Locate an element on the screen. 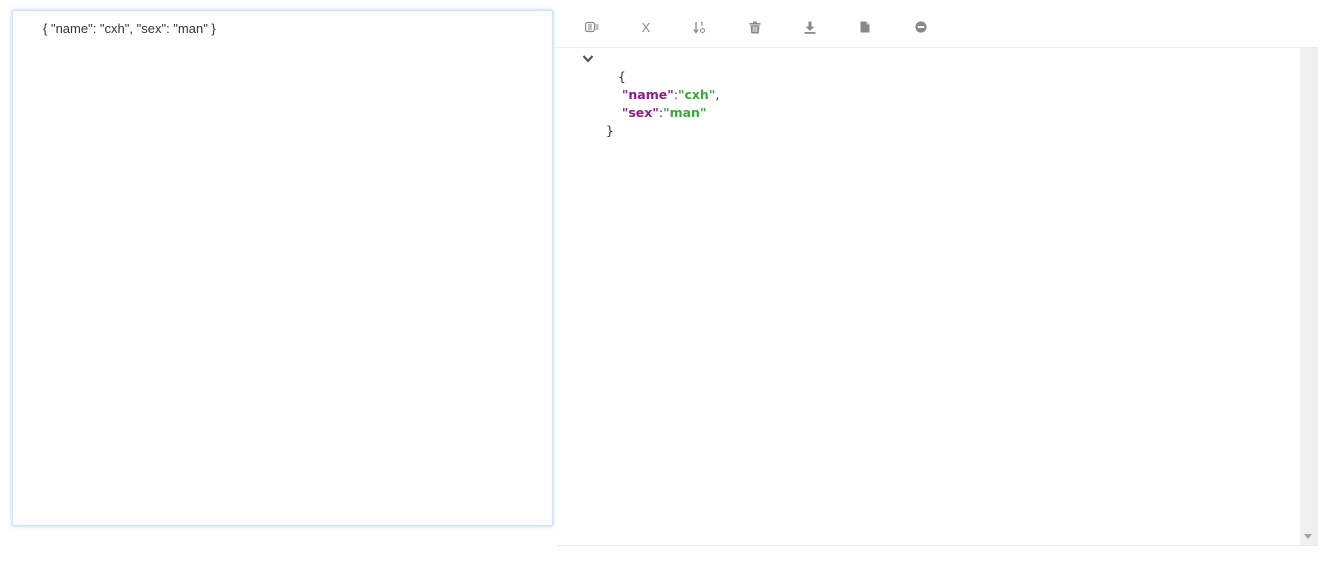 This screenshot has width=1328, height=572. escape-button: X is located at coordinates (646, 27).